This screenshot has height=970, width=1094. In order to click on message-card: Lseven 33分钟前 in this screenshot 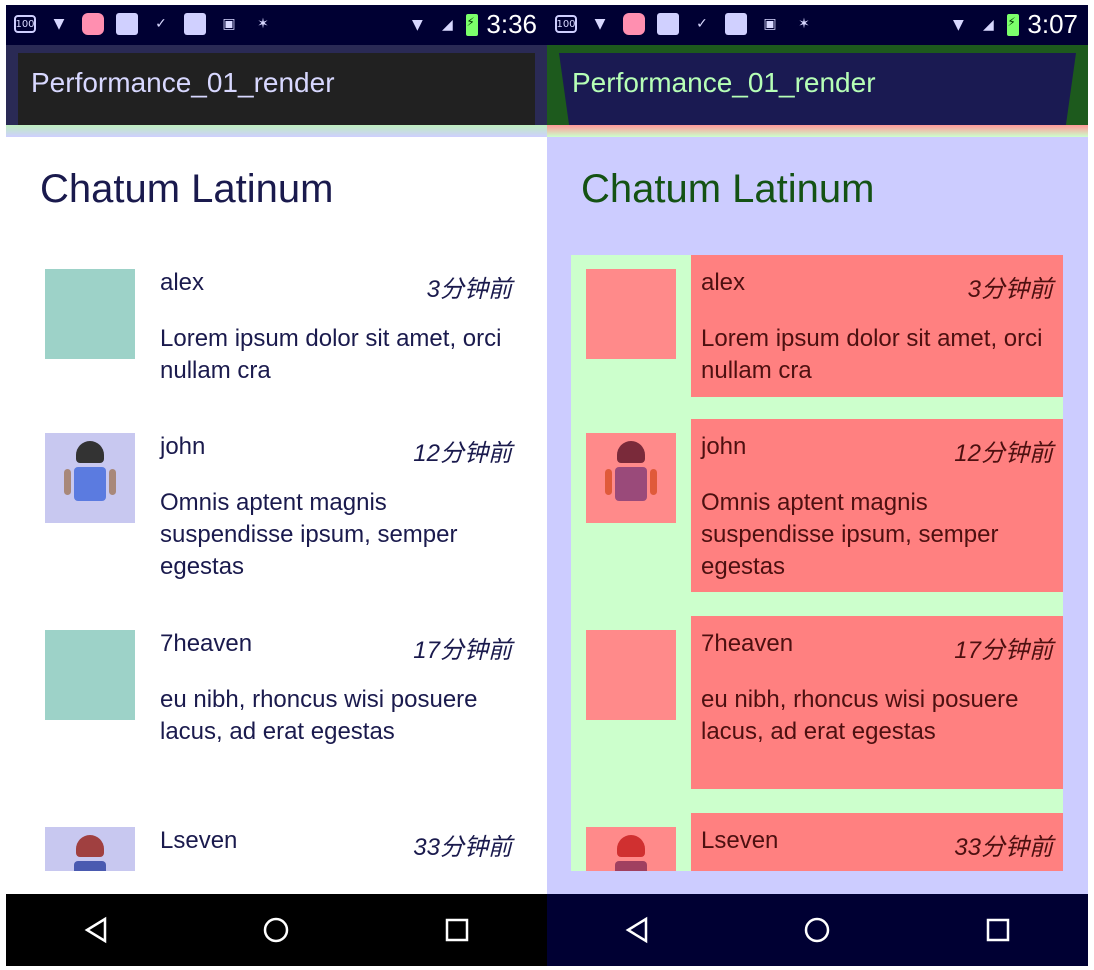, I will do `click(877, 842)`.